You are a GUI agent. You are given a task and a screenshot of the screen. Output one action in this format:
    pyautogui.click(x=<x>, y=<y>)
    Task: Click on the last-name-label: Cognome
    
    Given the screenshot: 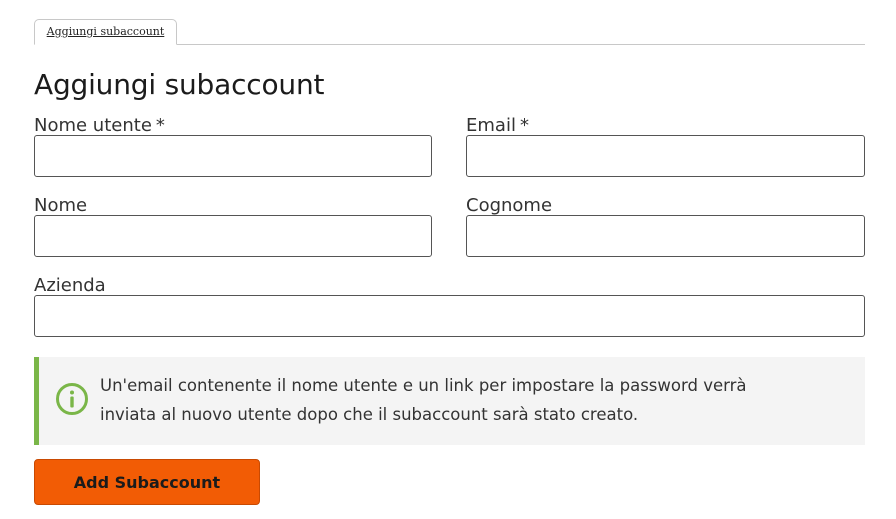 What is the action you would take?
    pyautogui.click(x=509, y=205)
    